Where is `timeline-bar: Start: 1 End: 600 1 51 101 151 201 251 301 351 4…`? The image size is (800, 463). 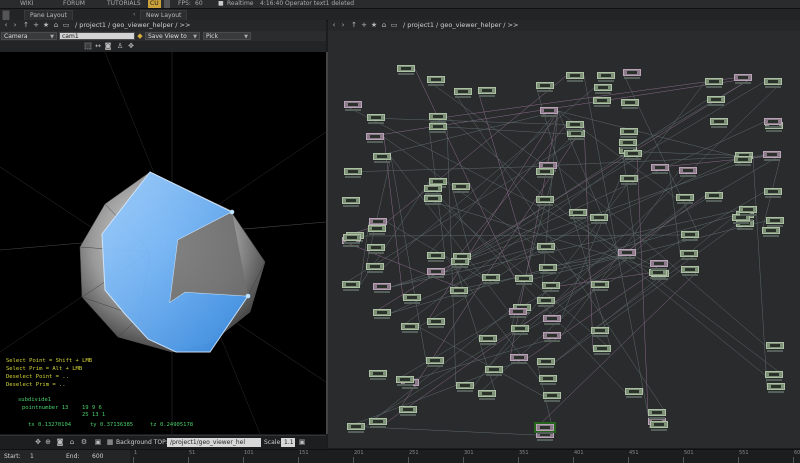
timeline-bar: Start: 1 End: 600 1 51 101 151 201 251 301 351 4… is located at coordinates (400, 456).